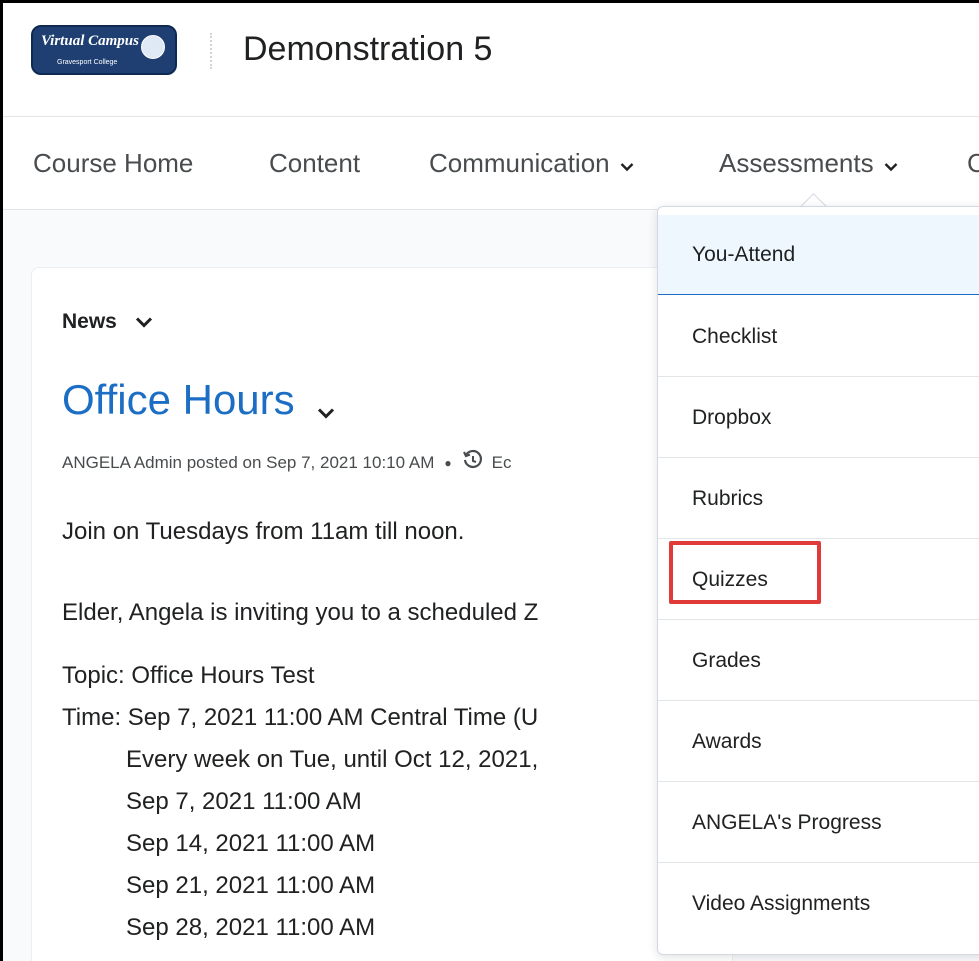 The image size is (979, 961). Describe the element at coordinates (251, 885) in the screenshot. I see `news-body-line: Sep 21, 2021 11:00 AM` at that location.